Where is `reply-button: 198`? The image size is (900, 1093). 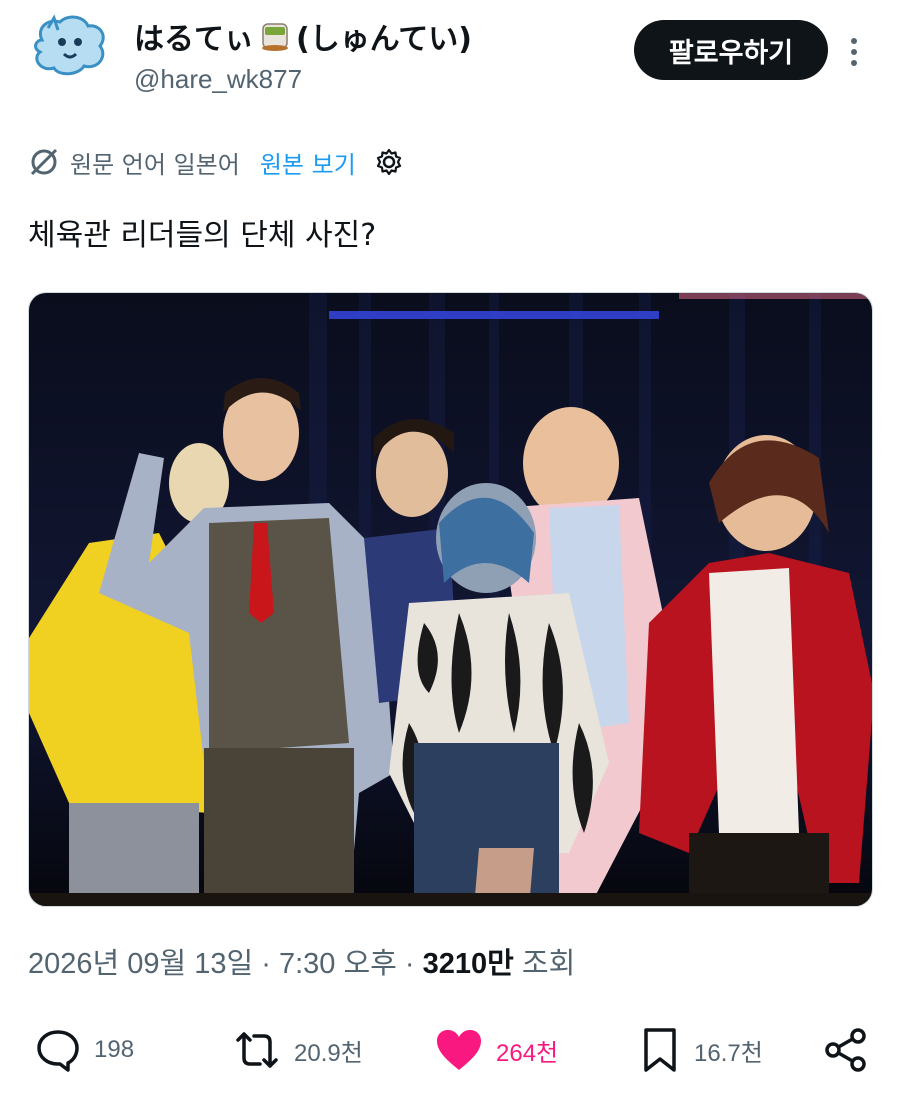
reply-button: 198 is located at coordinates (84, 1050).